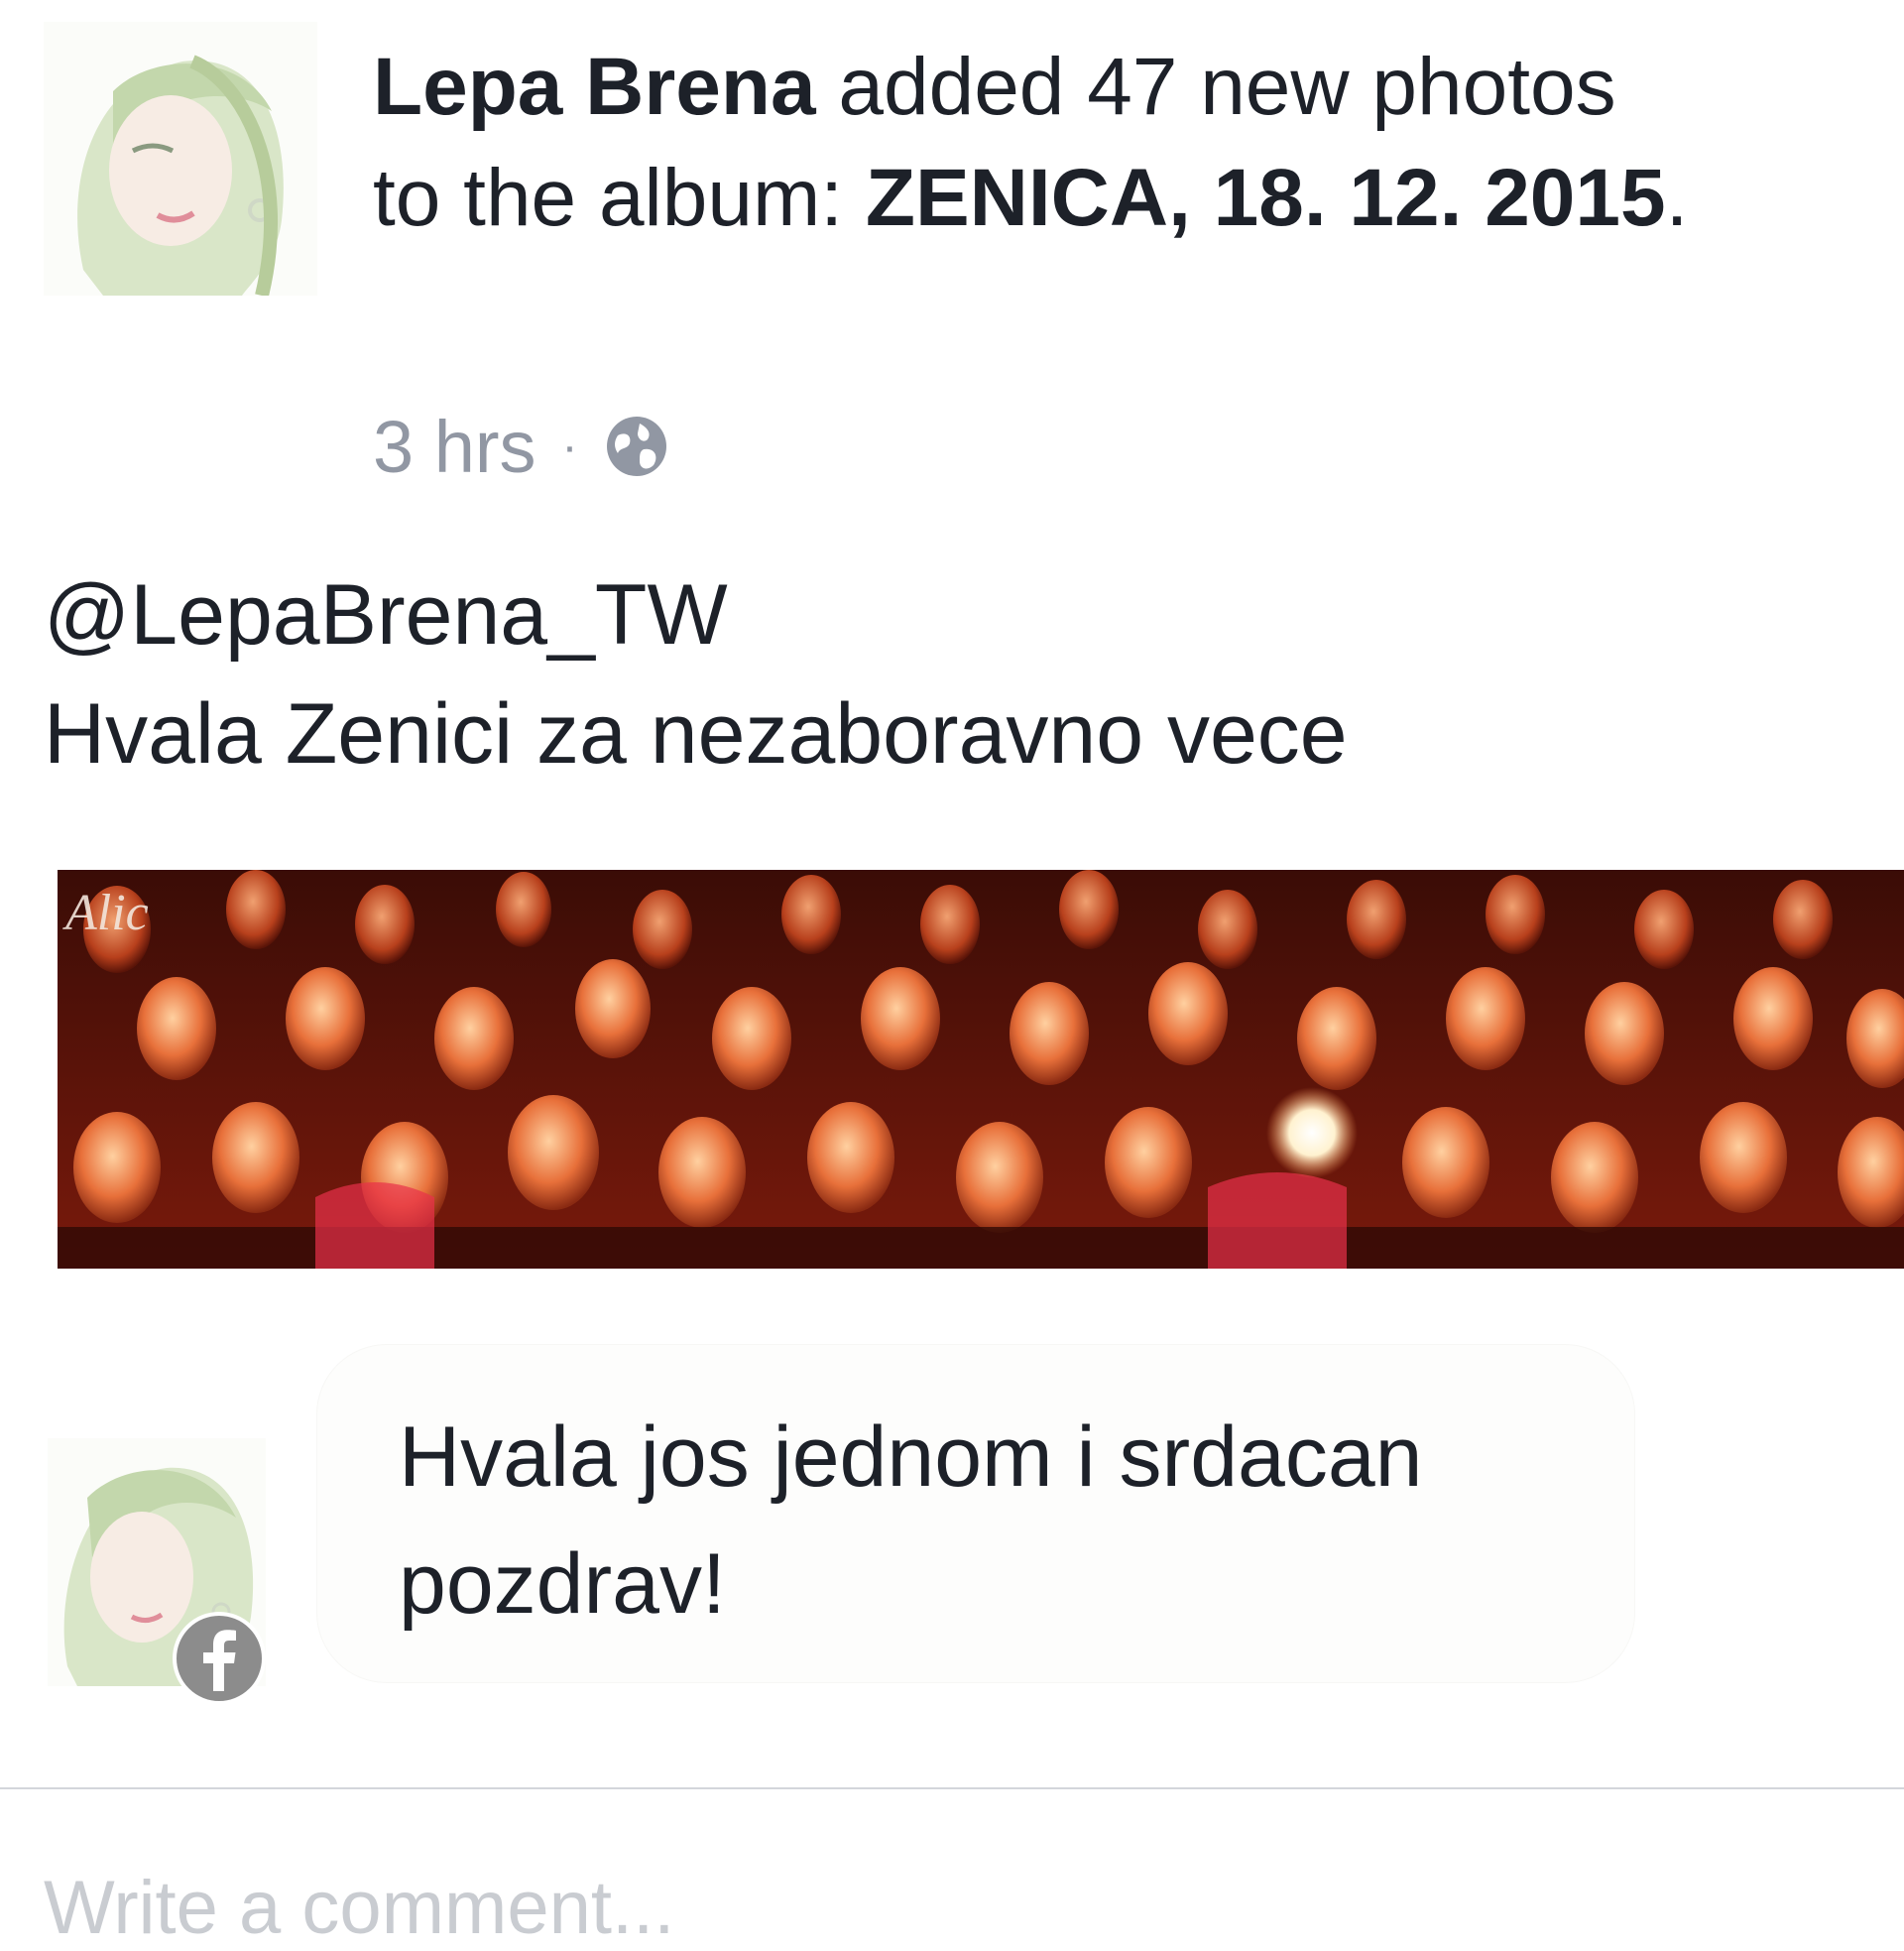  I want to click on post-text: Hvala Zenici za nezaboravno vece, so click(696, 734).